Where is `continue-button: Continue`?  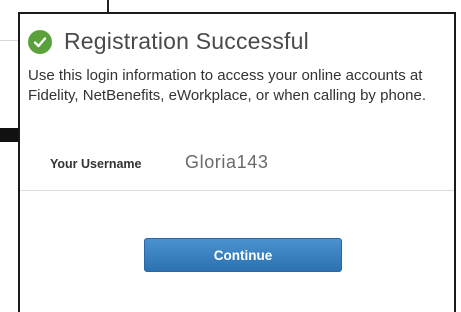 continue-button: Continue is located at coordinates (243, 255).